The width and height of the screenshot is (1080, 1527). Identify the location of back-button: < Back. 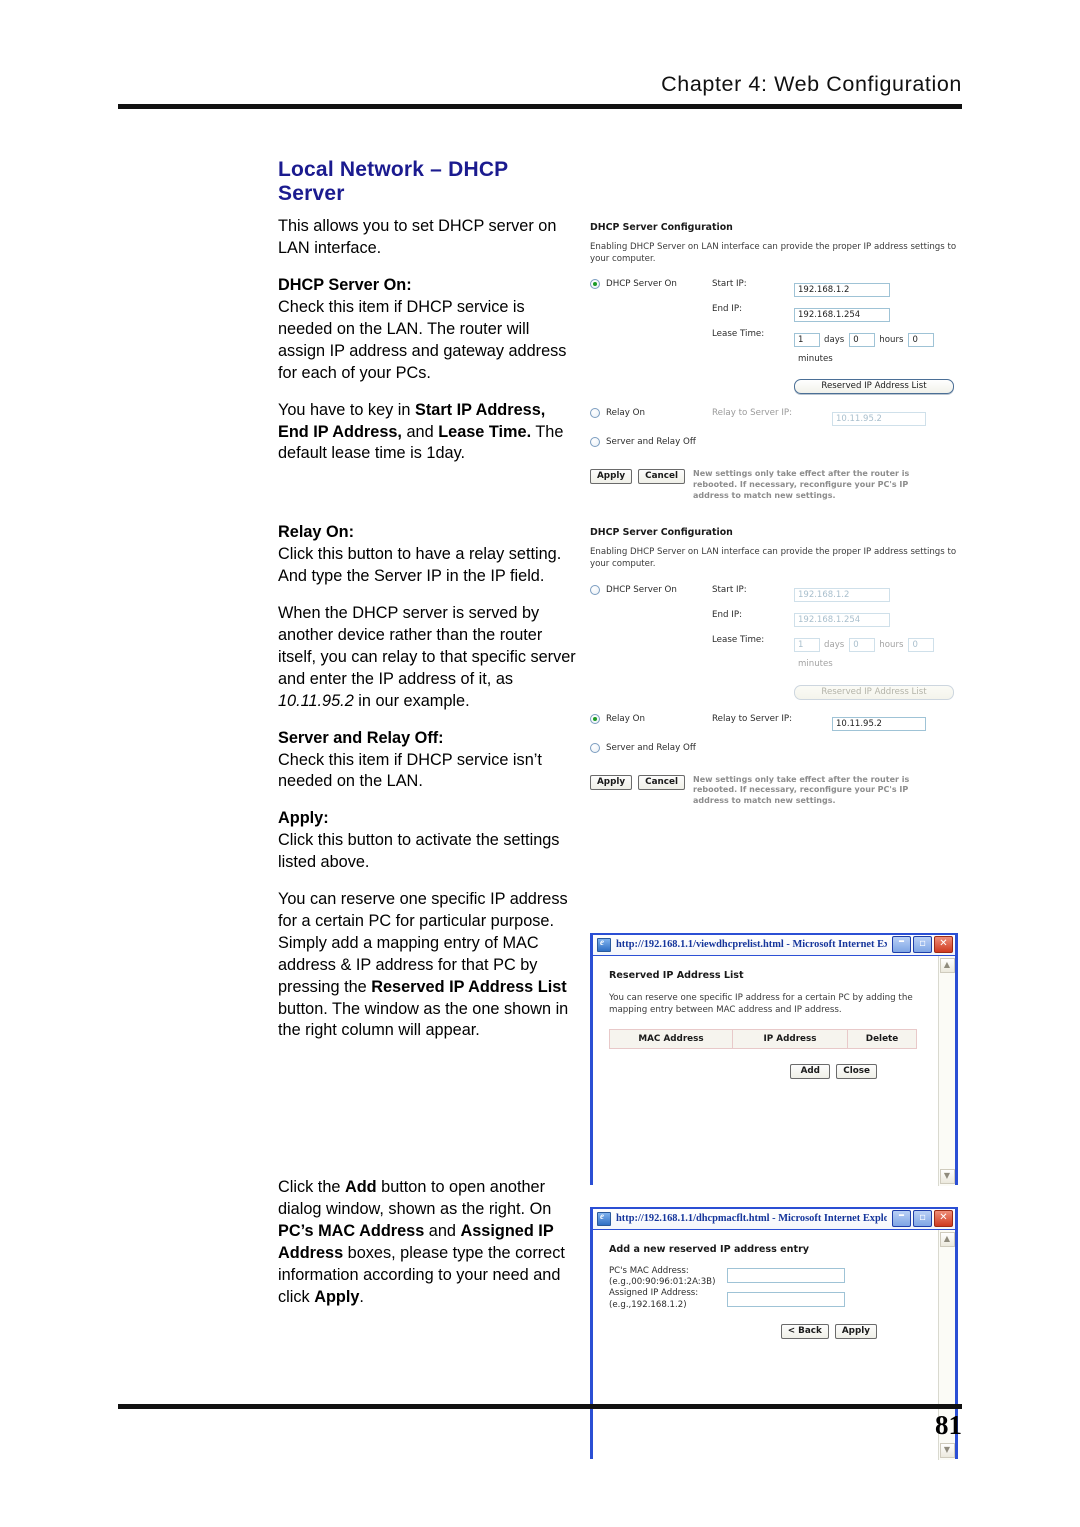
(804, 1331).